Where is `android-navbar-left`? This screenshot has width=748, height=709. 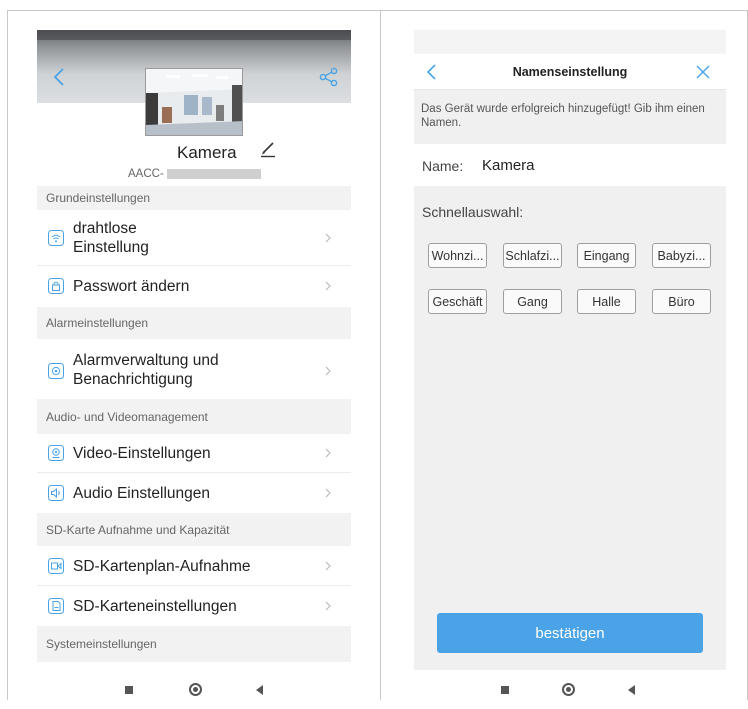
android-navbar-left is located at coordinates (194, 689).